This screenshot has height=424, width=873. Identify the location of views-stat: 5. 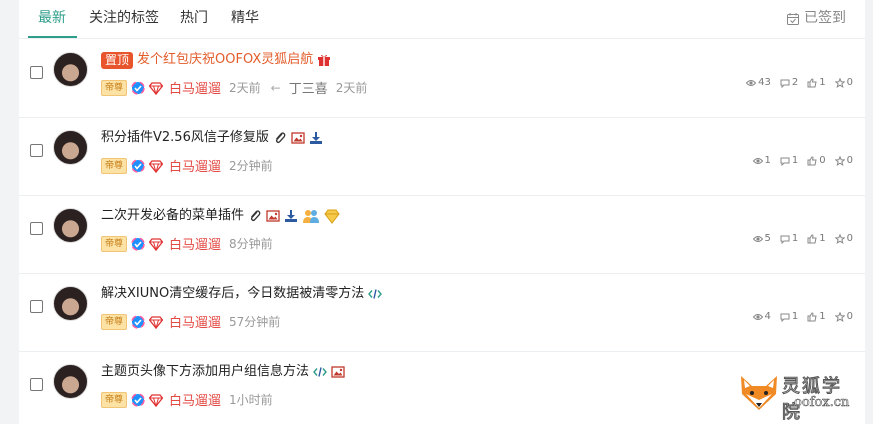
(761, 238).